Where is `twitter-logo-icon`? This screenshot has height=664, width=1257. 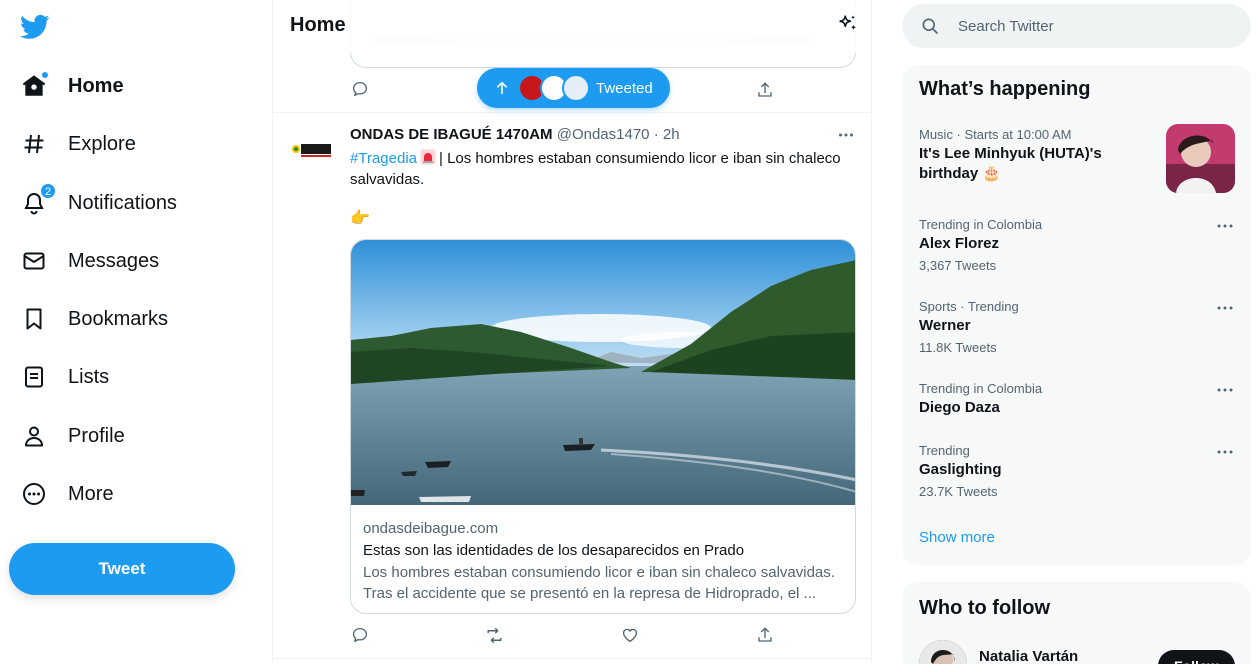
twitter-logo-icon is located at coordinates (35, 27).